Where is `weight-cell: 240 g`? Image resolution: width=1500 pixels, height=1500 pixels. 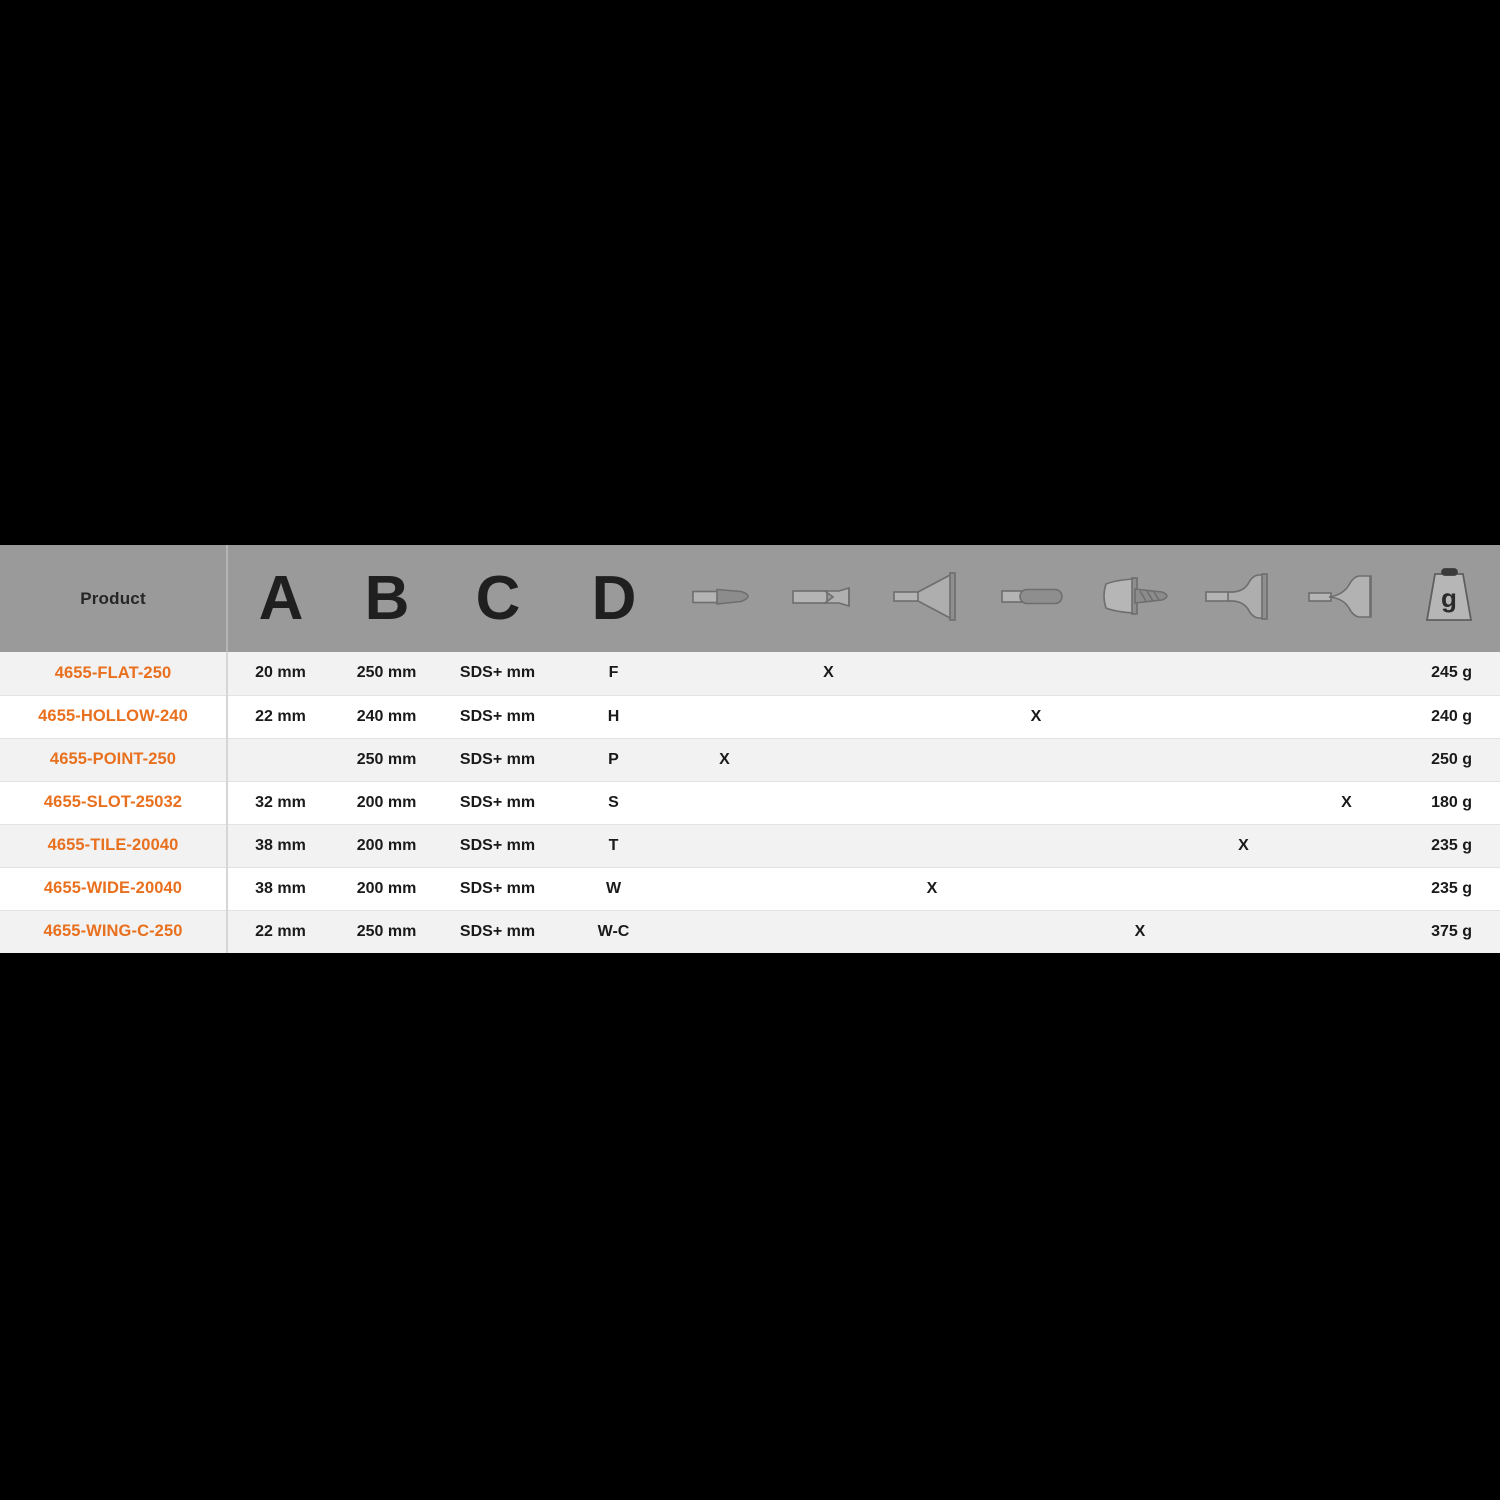
weight-cell: 240 g is located at coordinates (1449, 716).